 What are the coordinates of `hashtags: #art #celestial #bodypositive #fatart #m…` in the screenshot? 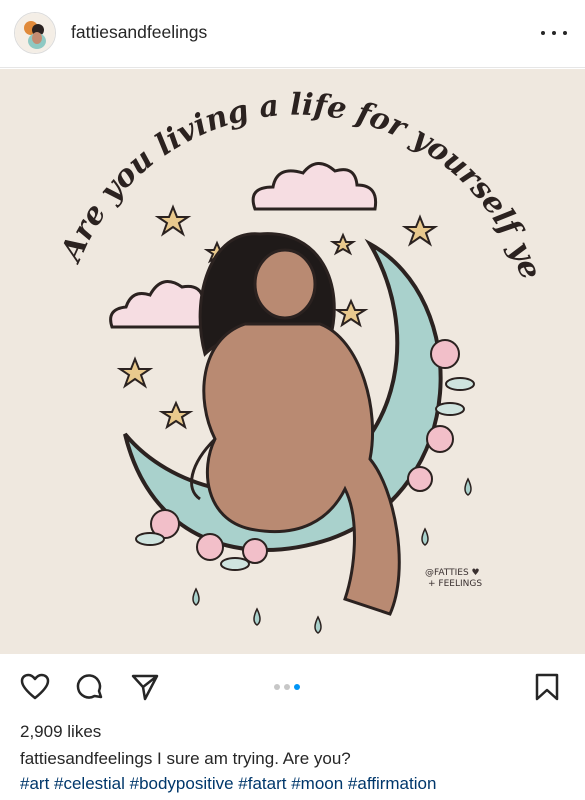 It's located at (228, 784).